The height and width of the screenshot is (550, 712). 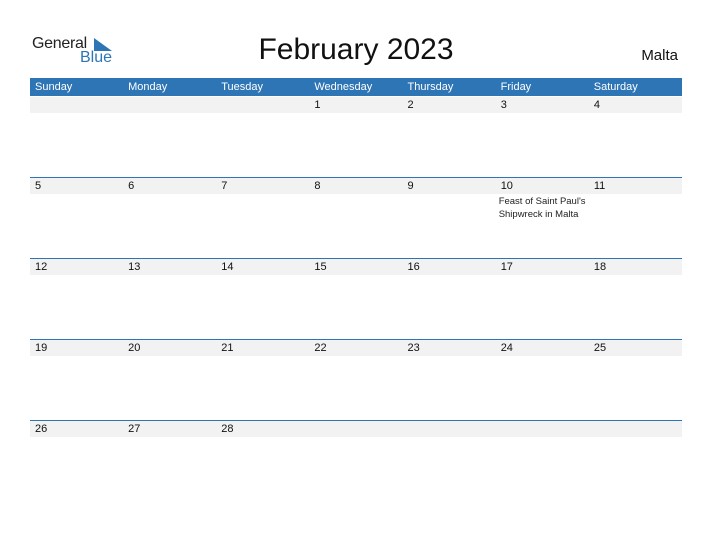 I want to click on day-cell: 28, so click(x=262, y=461).